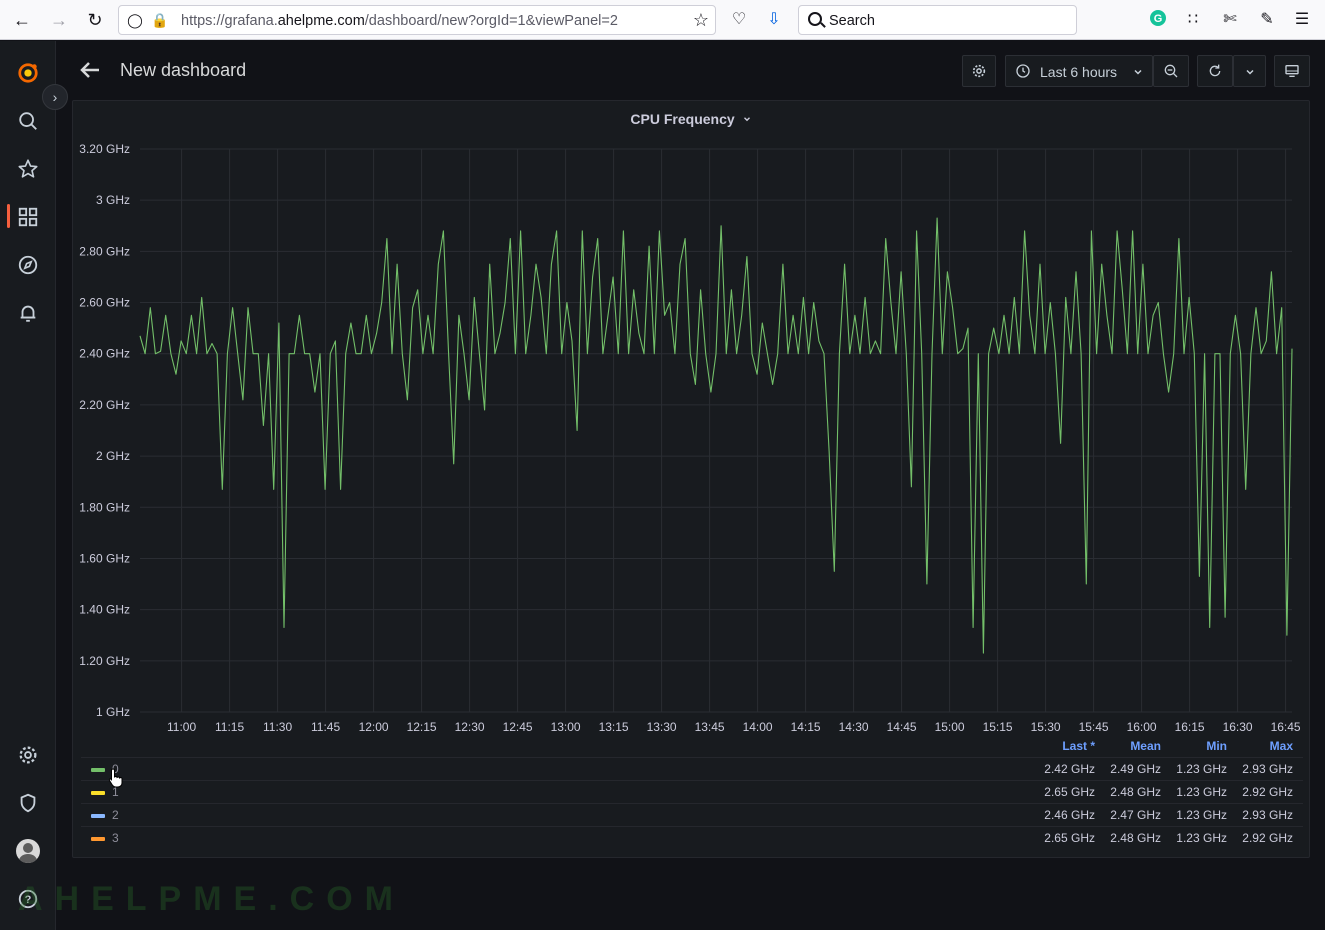 This screenshot has height=930, width=1325. I want to click on x-tick-label: 13:30, so click(662, 727).